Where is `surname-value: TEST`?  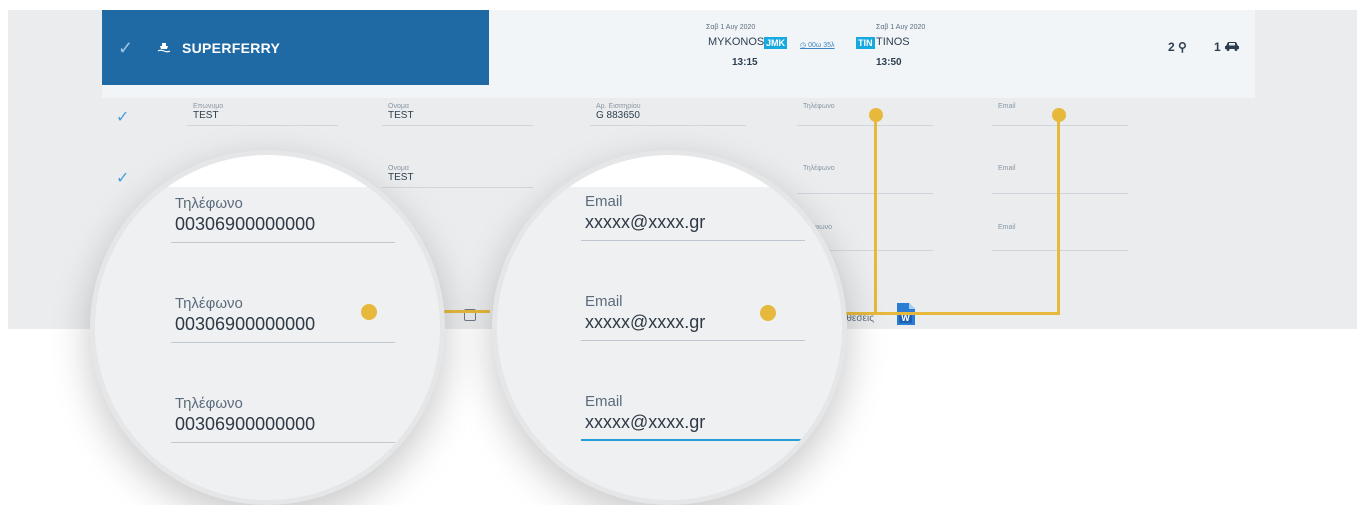
surname-value: TEST is located at coordinates (206, 115).